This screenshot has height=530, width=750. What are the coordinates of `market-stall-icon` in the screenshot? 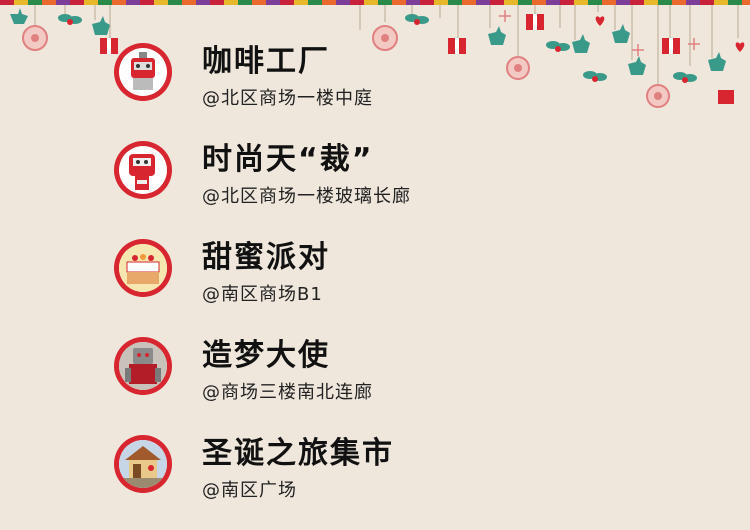 It's located at (143, 464).